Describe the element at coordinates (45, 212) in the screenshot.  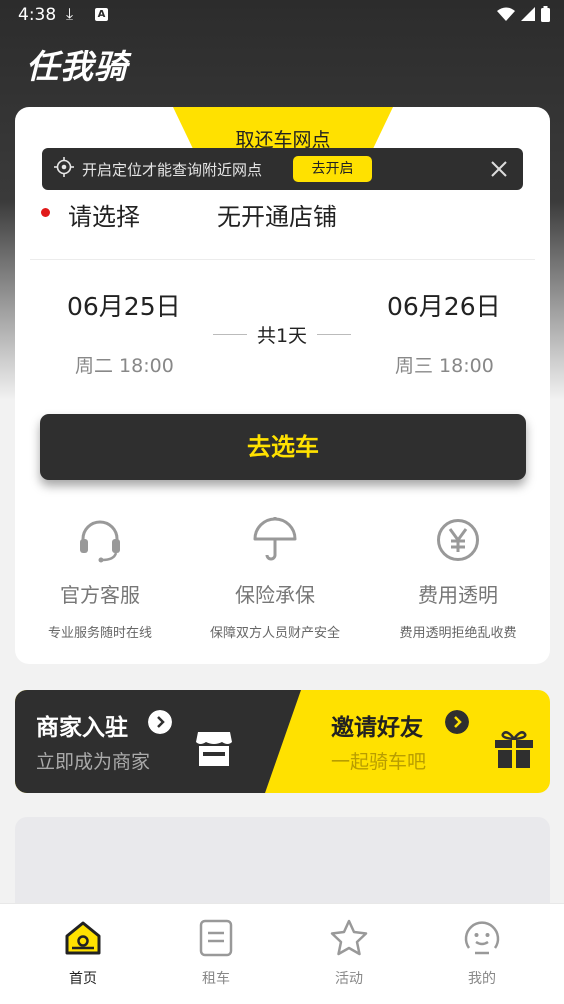
I see `required-dot` at that location.